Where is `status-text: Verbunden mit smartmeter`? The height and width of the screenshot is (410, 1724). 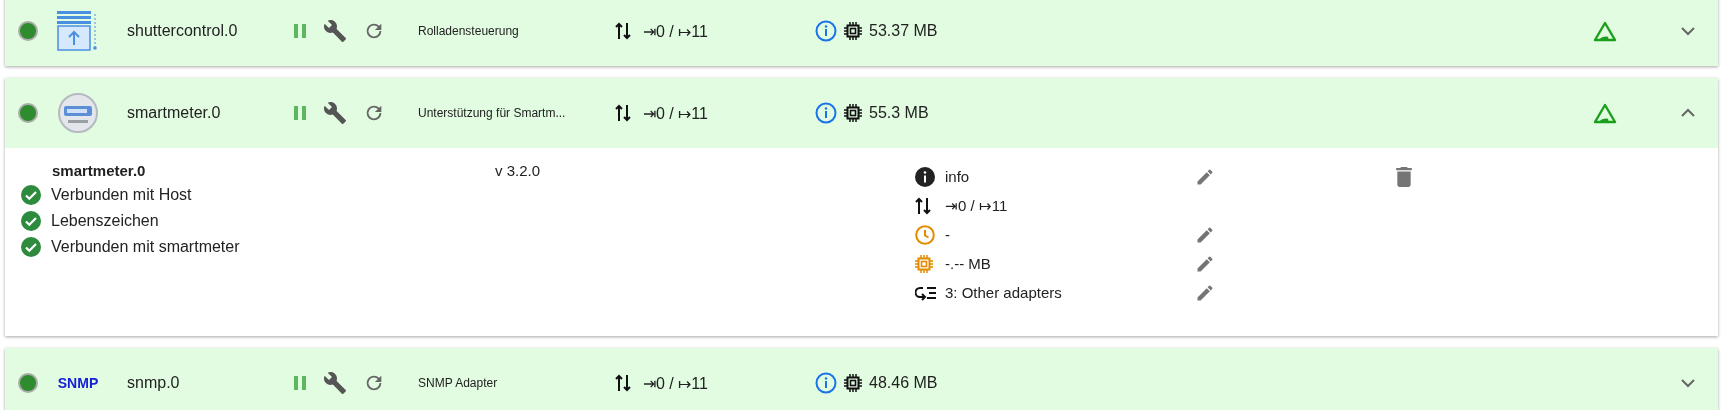 status-text: Verbunden mit smartmeter is located at coordinates (145, 247).